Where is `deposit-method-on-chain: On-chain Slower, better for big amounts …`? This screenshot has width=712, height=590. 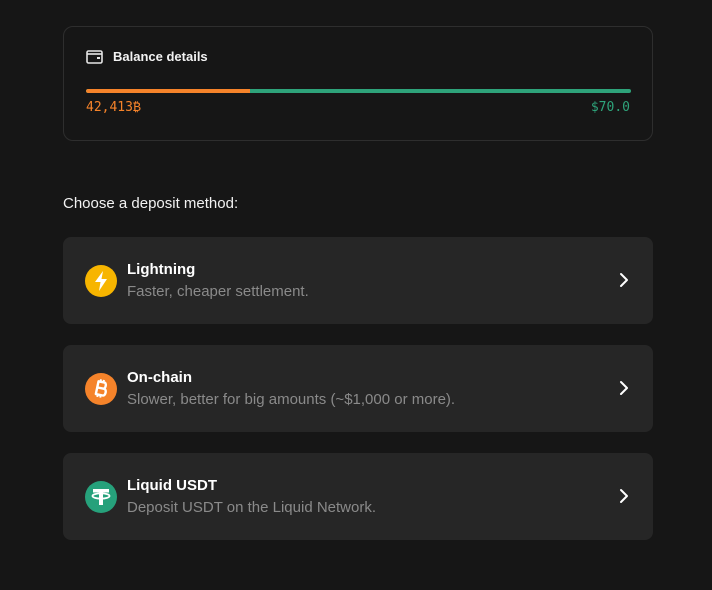 deposit-method-on-chain: On-chain Slower, better for big amounts … is located at coordinates (358, 388).